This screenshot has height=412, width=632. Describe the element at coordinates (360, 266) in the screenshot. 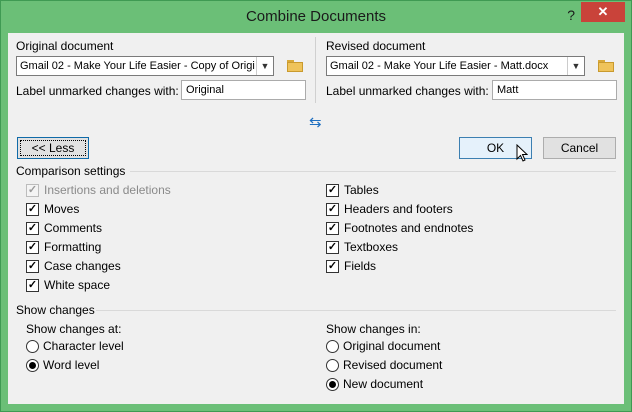

I see `fields-label: Fields` at that location.